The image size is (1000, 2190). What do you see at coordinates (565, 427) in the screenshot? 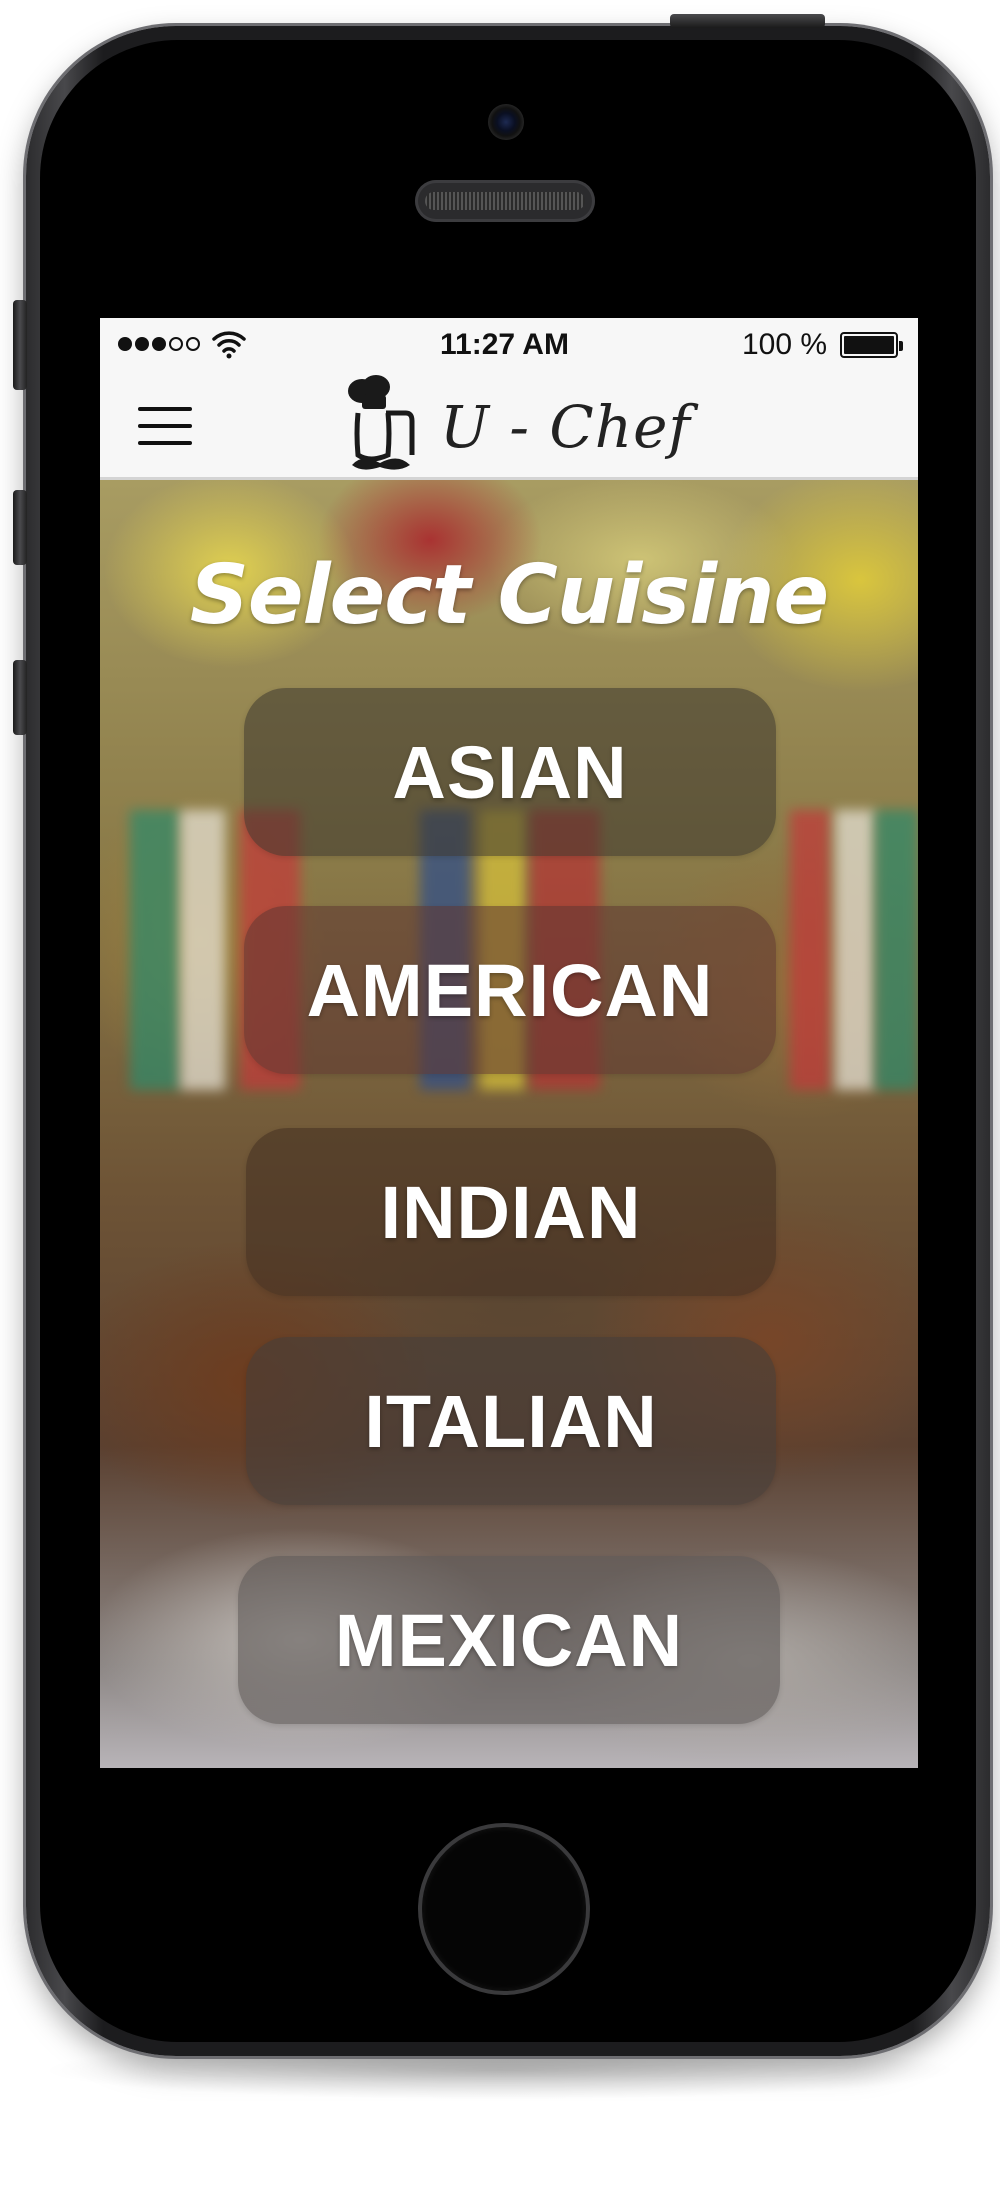
I see `app-name: U - Chef` at bounding box center [565, 427].